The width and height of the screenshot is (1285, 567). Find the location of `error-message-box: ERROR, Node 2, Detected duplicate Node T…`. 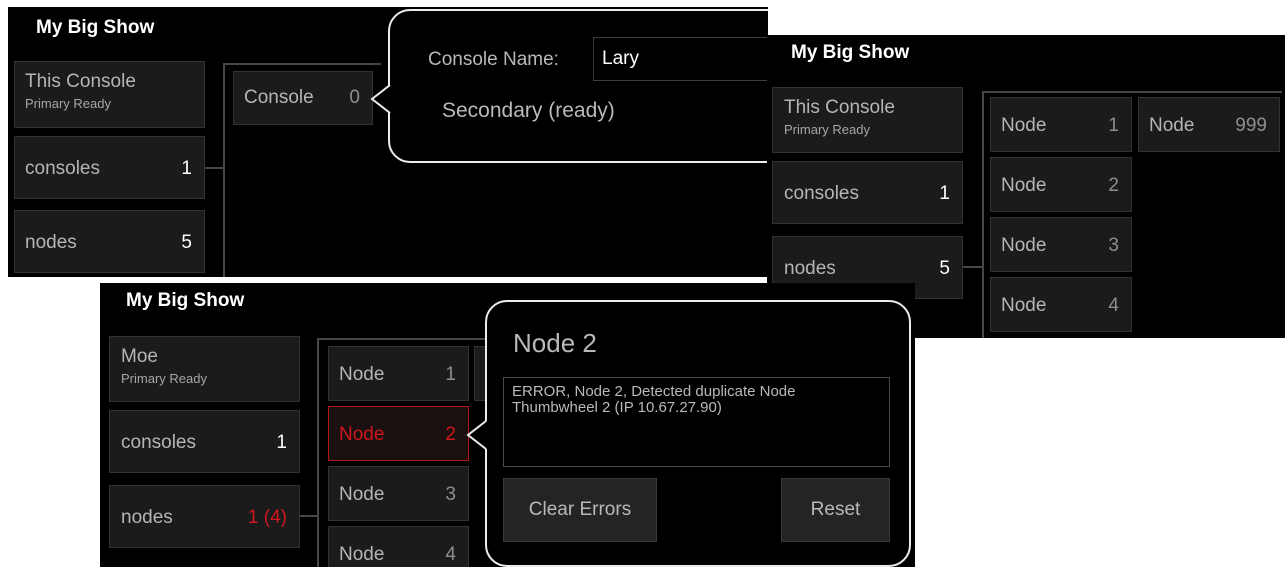

error-message-box: ERROR, Node 2, Detected duplicate Node T… is located at coordinates (696, 422).